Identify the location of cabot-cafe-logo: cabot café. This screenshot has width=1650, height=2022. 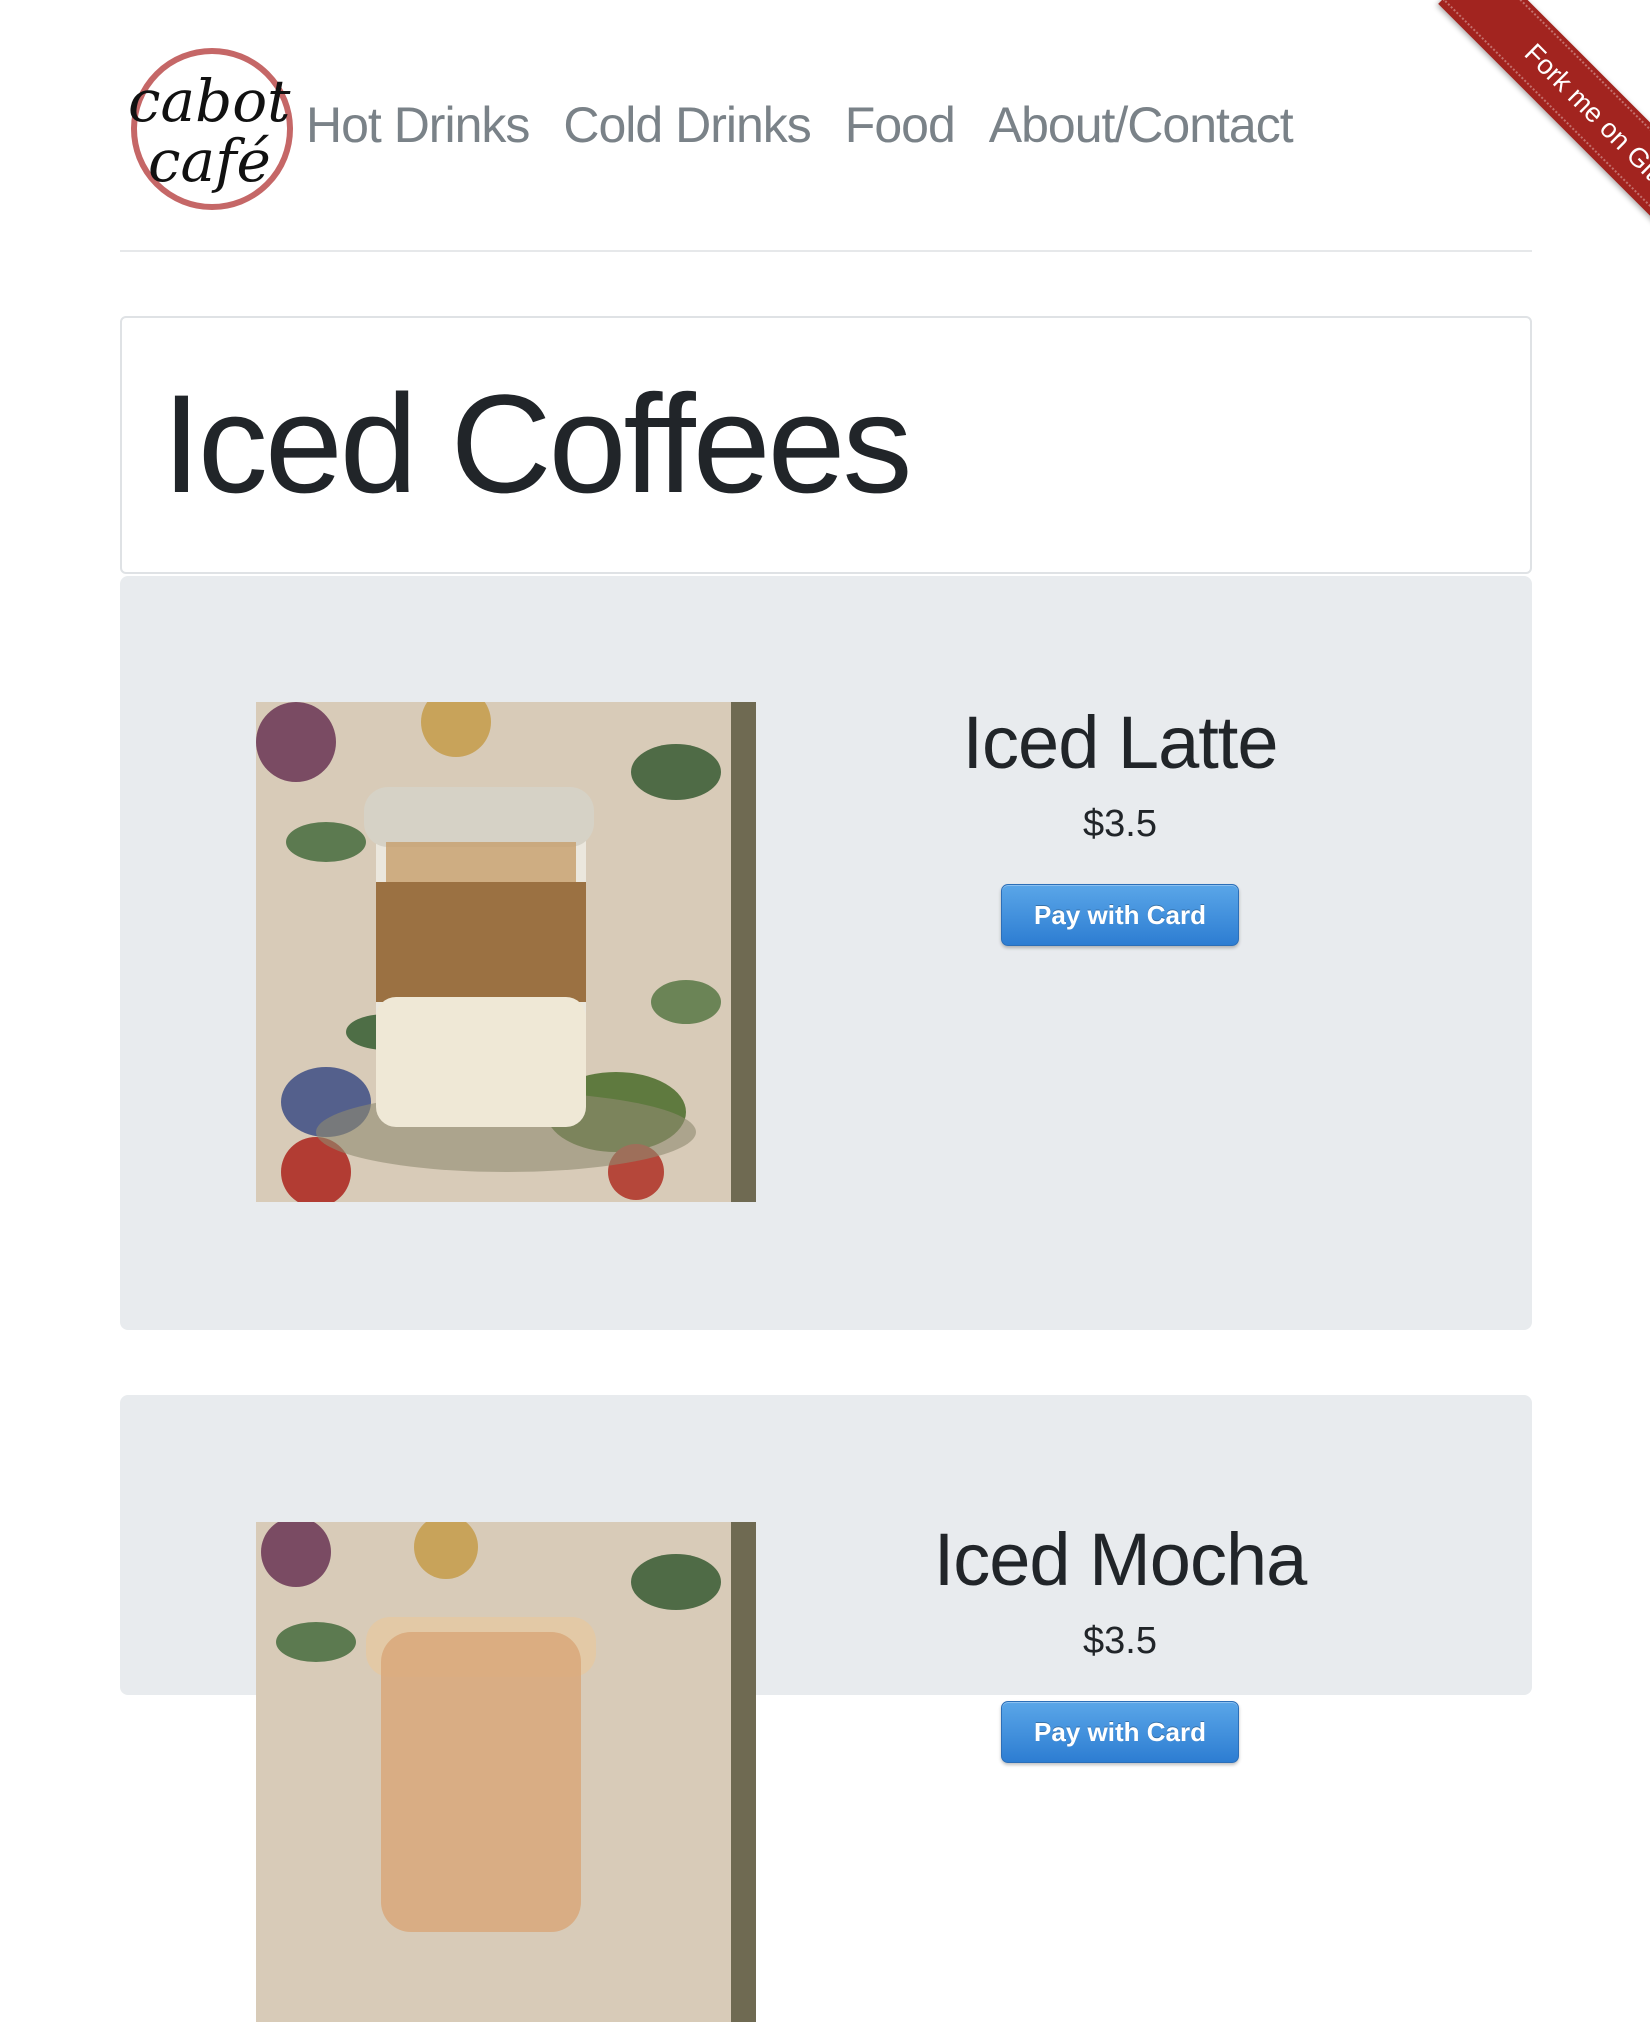
(210, 125).